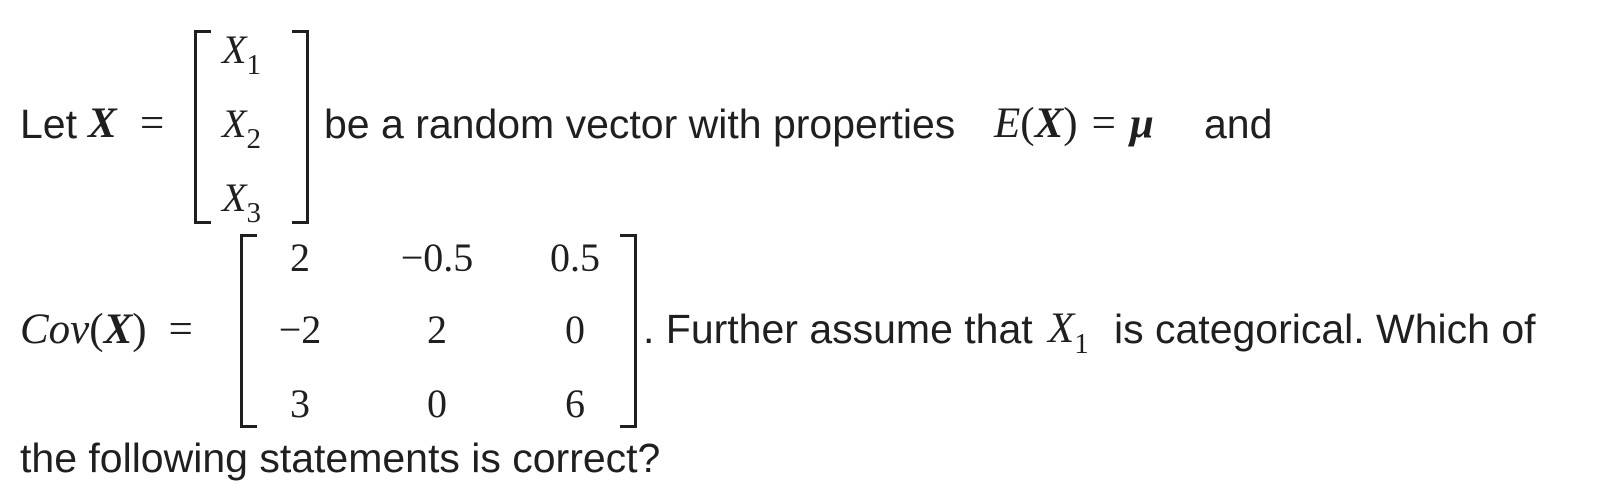 This screenshot has width=1615, height=500. Describe the element at coordinates (241, 202) in the screenshot. I see `vector-entry-3: X3` at that location.